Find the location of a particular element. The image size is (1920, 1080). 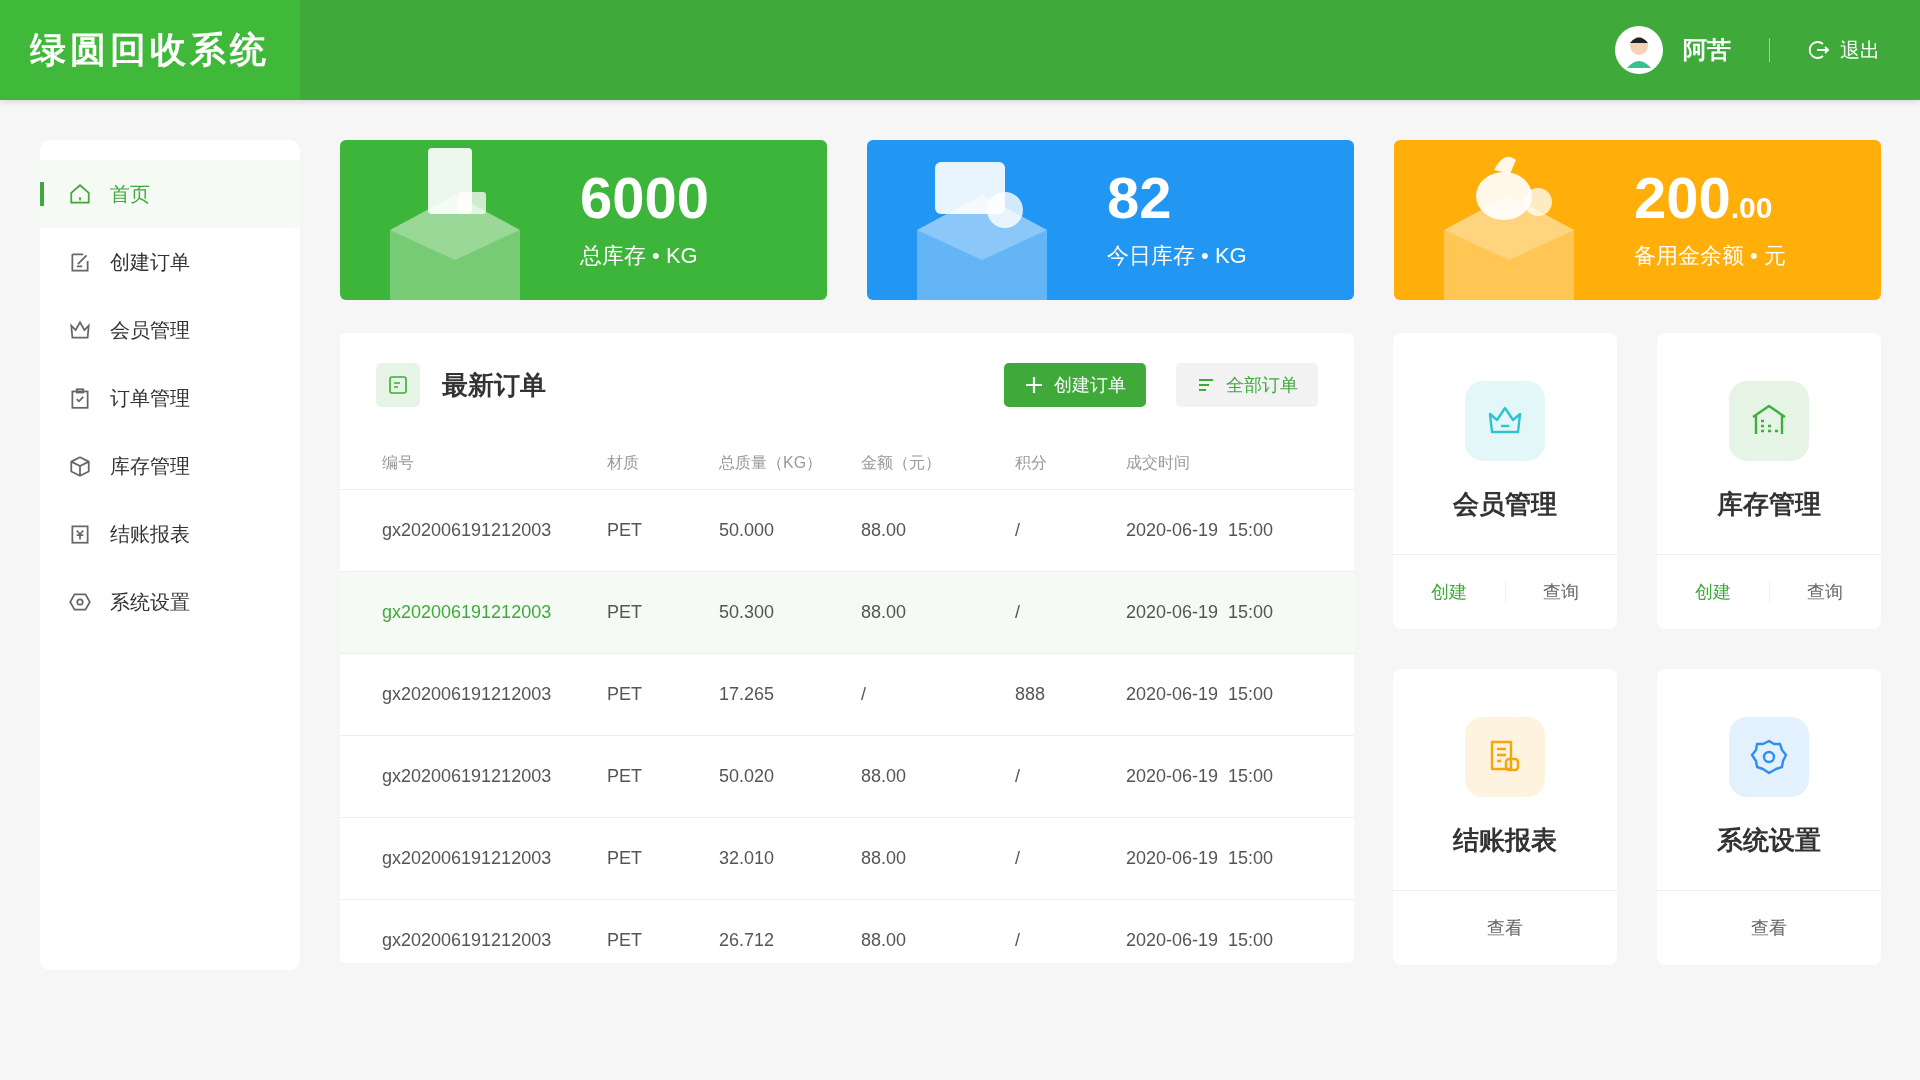

column-header: 材质 is located at coordinates (623, 462).